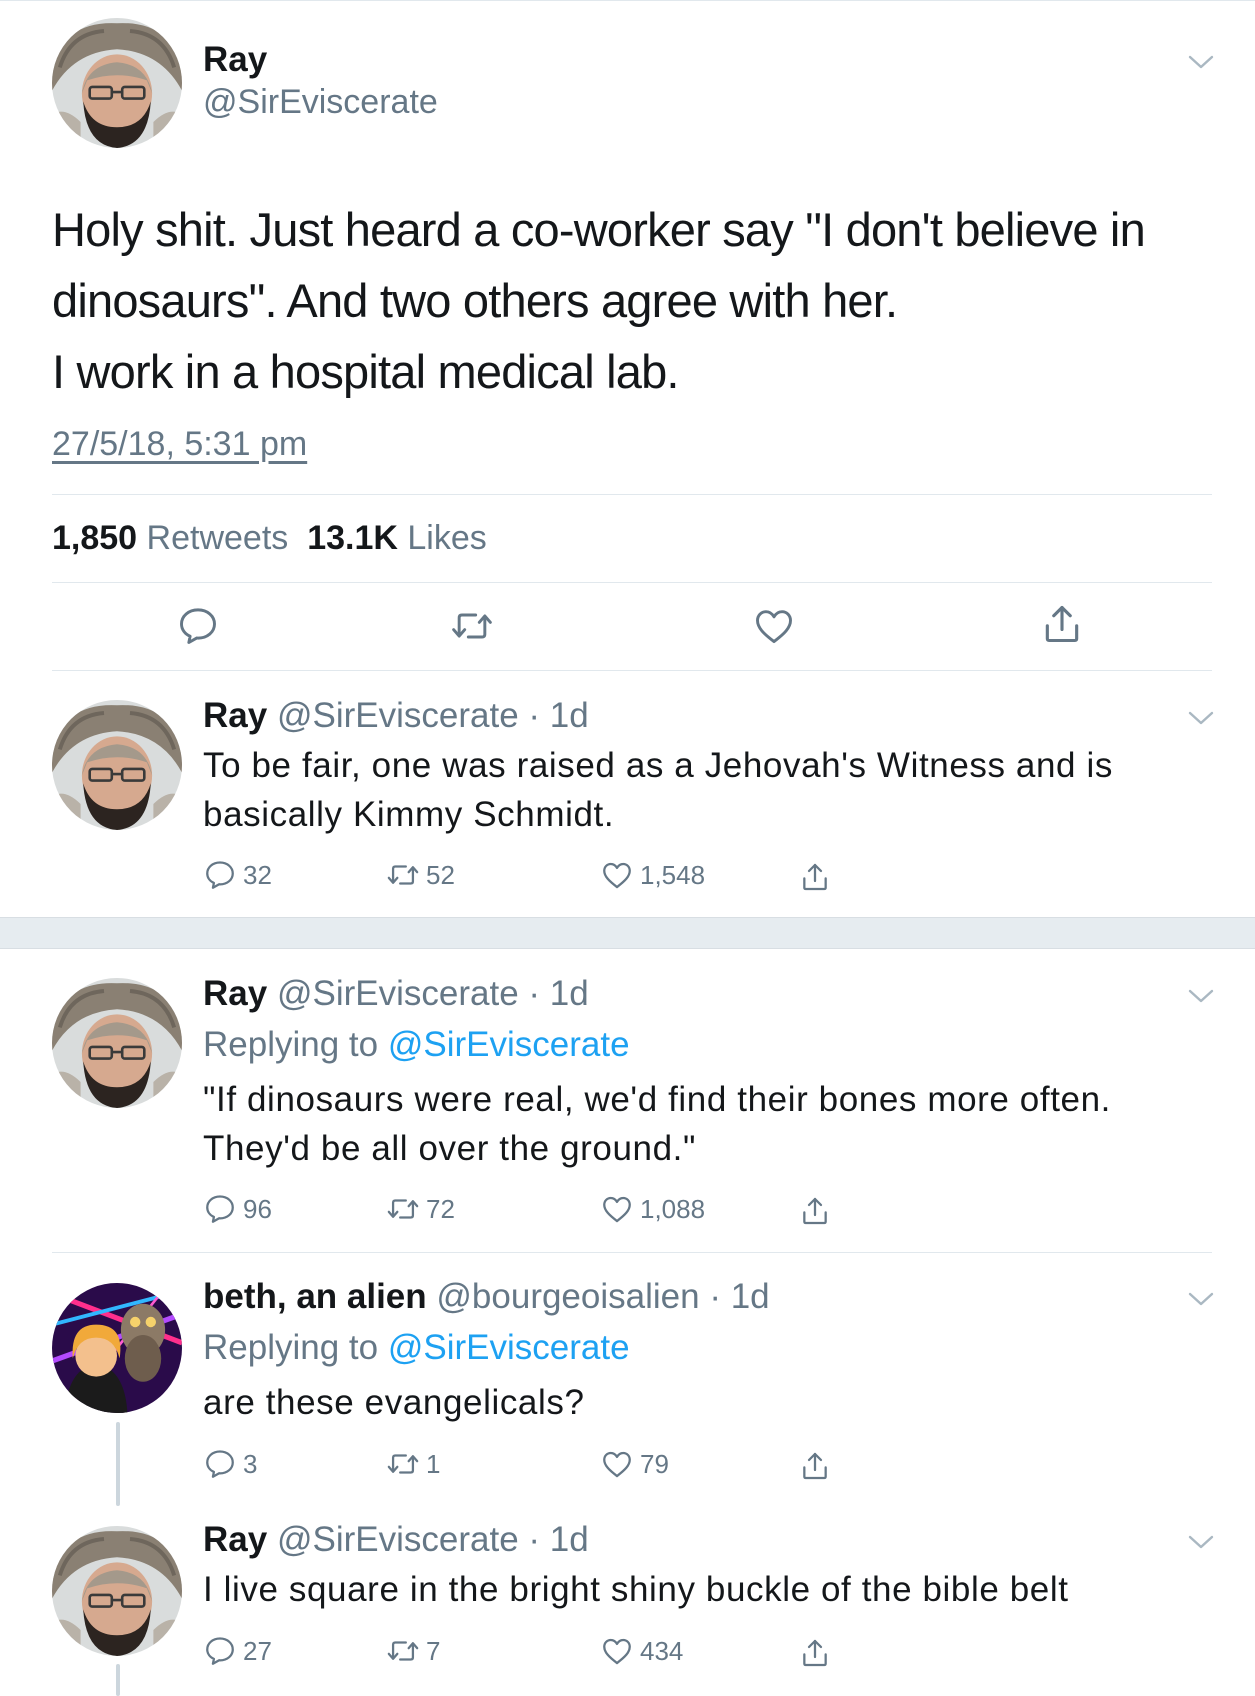  Describe the element at coordinates (250, 1464) in the screenshot. I see `reply-count: 3` at that location.